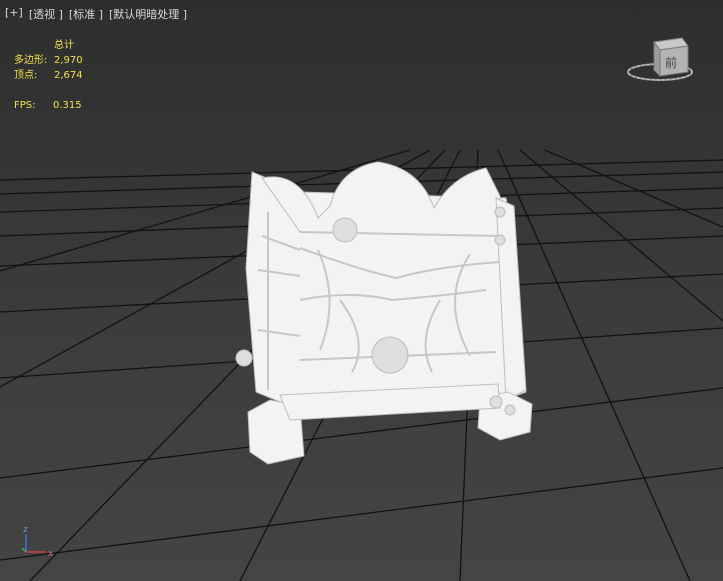 The height and width of the screenshot is (581, 723). I want to click on vertices-value: 2,674, so click(68, 75).